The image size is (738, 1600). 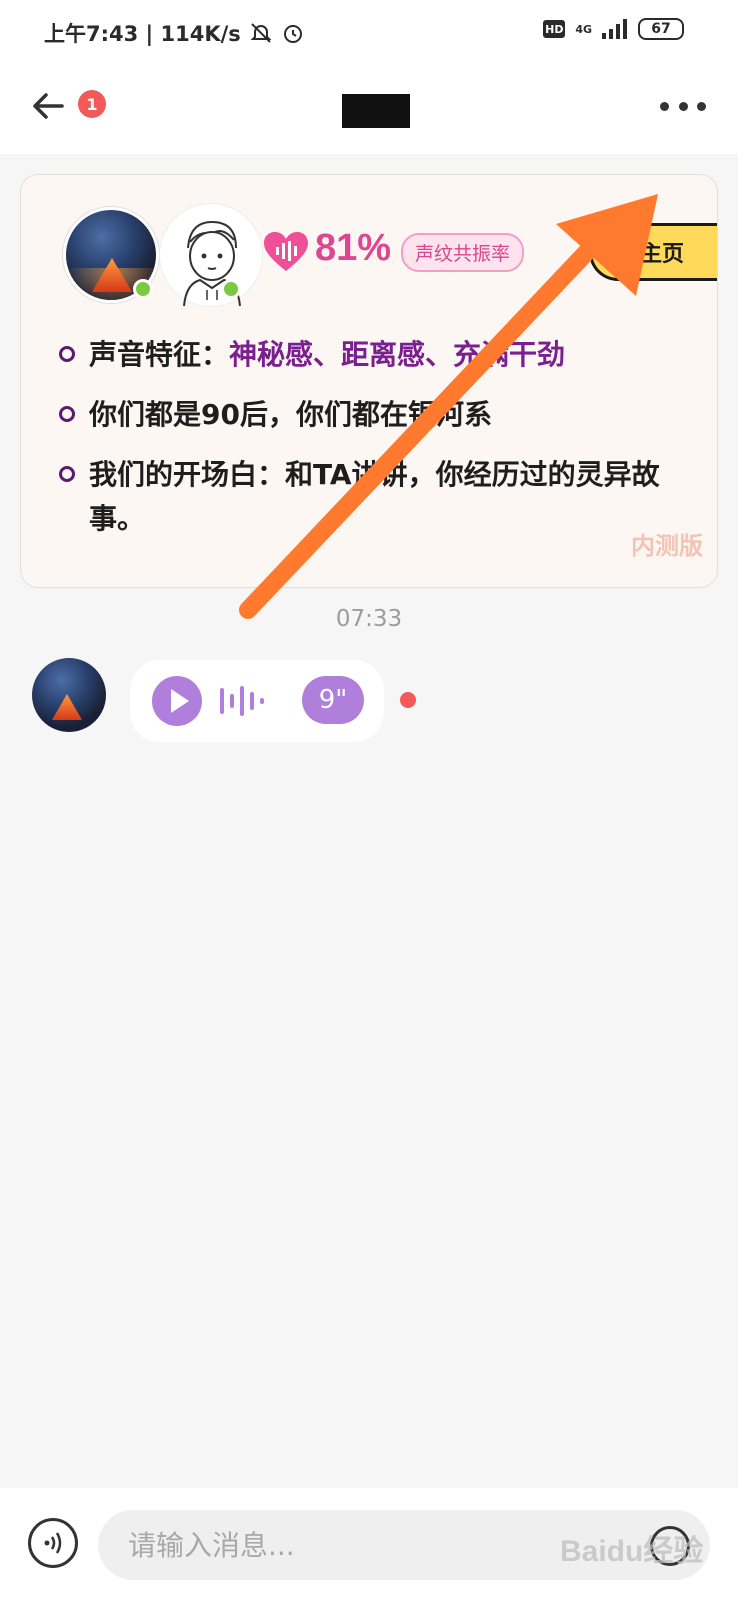 I want to click on more-options-button, so click(x=683, y=106).